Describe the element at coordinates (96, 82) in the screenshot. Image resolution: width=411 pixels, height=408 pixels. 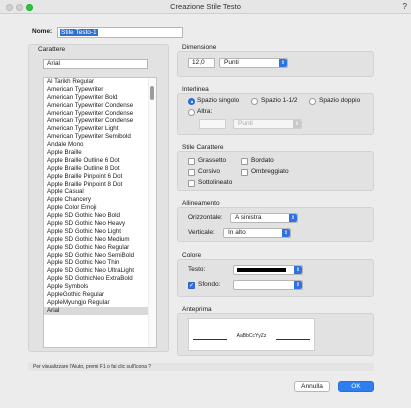
I see `font-list-item: Al Tarikh Regular` at that location.